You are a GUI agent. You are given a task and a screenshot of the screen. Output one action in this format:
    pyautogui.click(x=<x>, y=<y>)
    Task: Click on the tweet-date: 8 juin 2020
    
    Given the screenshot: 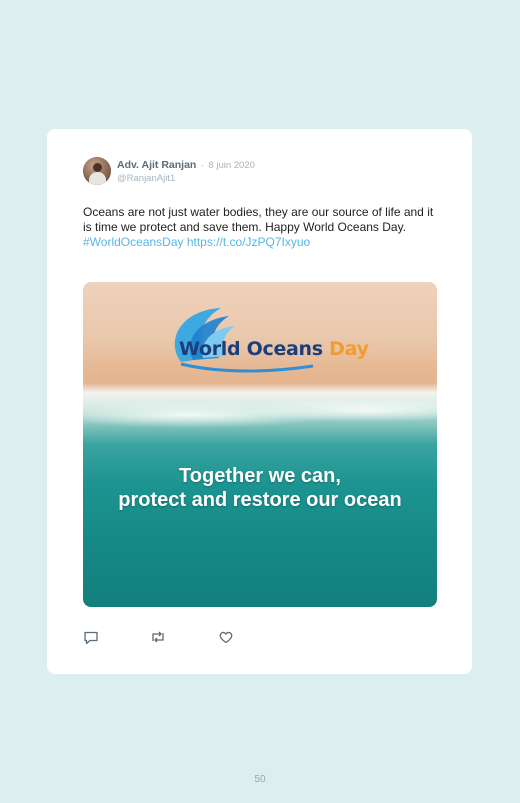 What is the action you would take?
    pyautogui.click(x=231, y=165)
    